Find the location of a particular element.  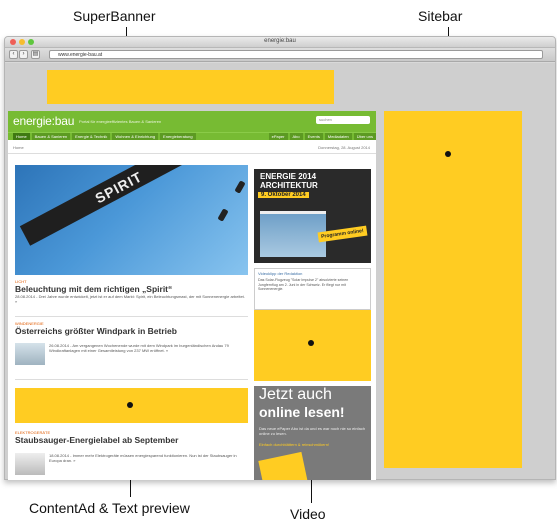

title-bar: energie:bau is located at coordinates (280, 42).